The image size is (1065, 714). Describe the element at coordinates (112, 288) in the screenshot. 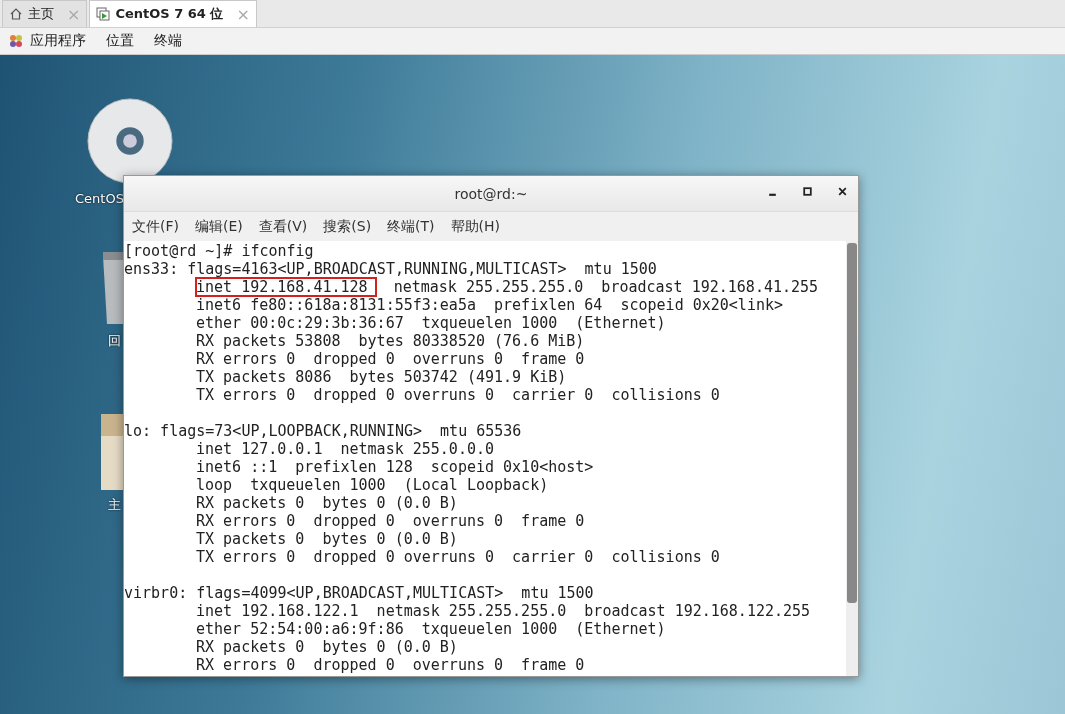

I see `trash-icon` at that location.